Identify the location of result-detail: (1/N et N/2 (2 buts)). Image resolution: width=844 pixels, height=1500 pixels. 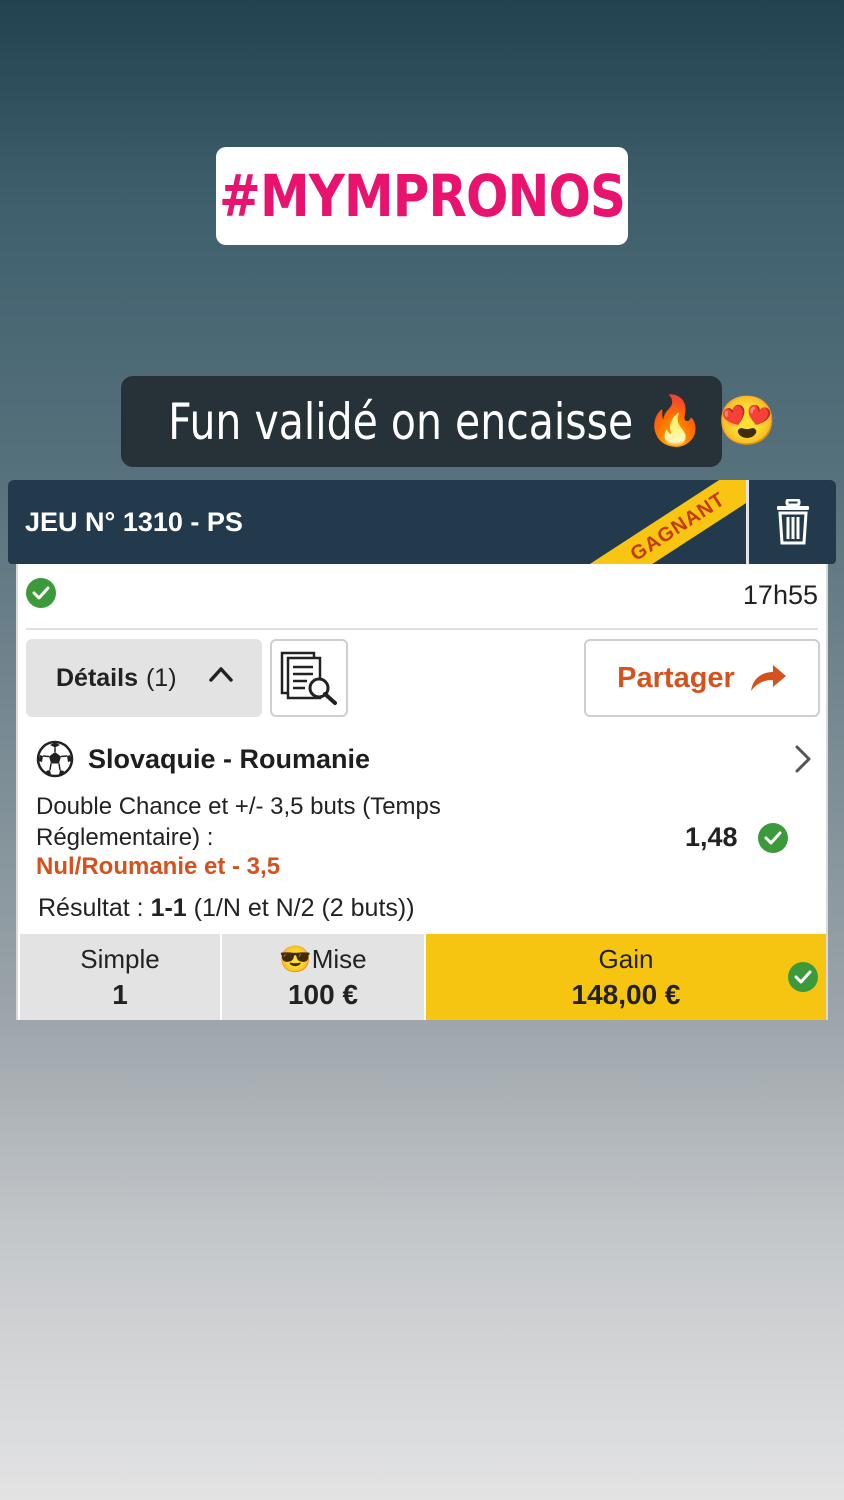
(304, 908).